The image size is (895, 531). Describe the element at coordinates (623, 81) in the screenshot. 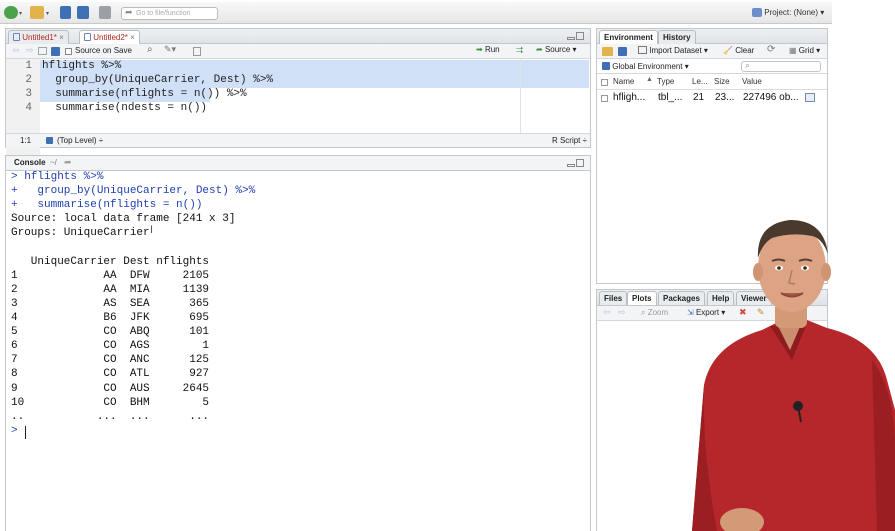

I see `column-name: Name` at that location.